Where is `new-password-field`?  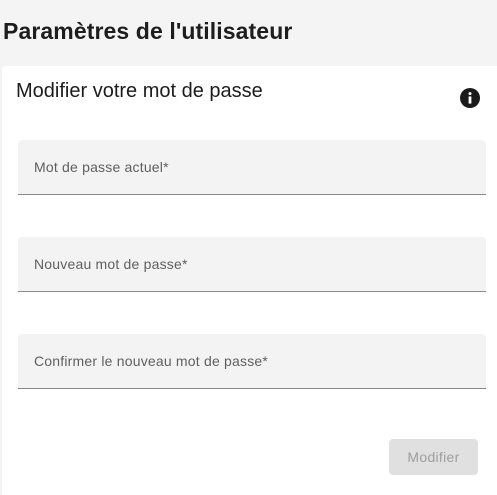
new-password-field is located at coordinates (252, 264).